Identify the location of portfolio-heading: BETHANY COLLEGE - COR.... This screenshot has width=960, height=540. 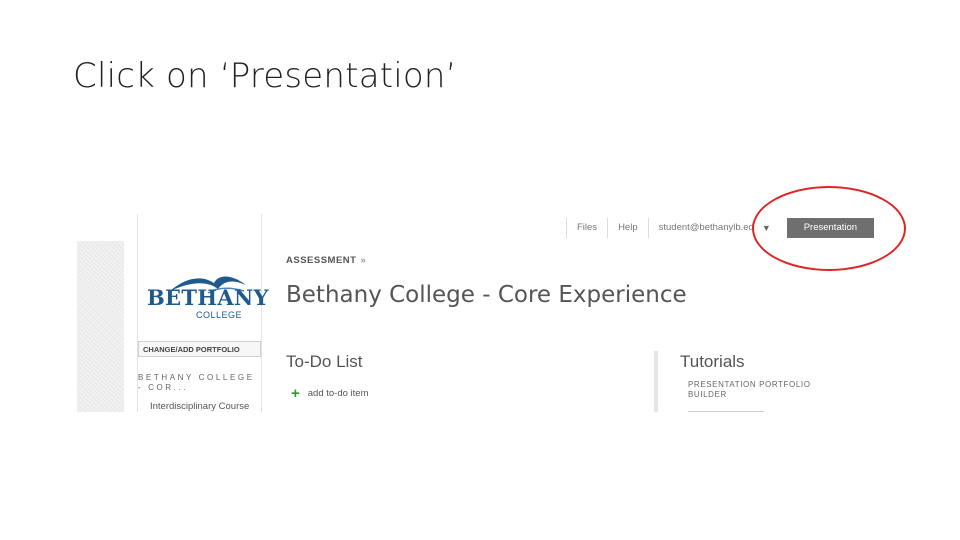
(199, 383).